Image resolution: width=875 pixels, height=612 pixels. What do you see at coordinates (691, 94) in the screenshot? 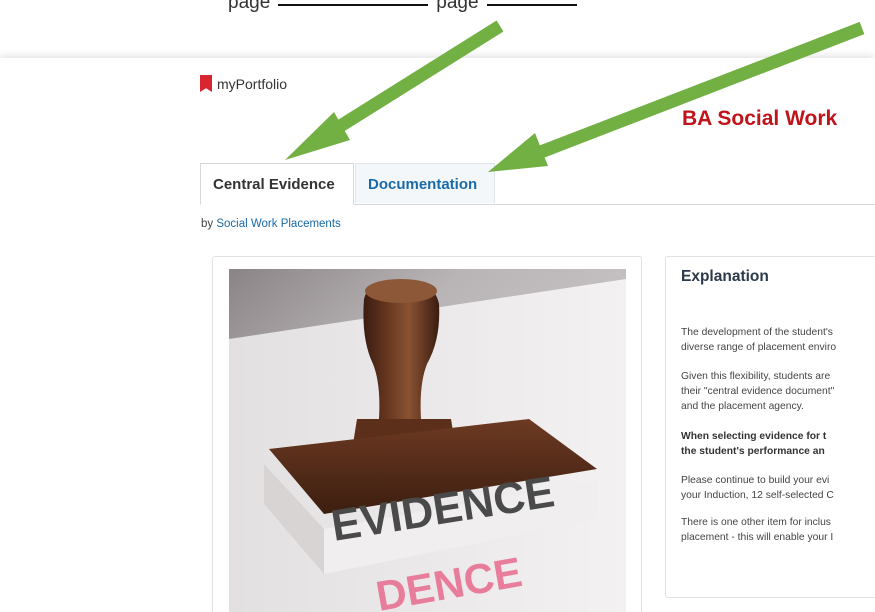
I see `arrow-to-documentation` at bounding box center [691, 94].